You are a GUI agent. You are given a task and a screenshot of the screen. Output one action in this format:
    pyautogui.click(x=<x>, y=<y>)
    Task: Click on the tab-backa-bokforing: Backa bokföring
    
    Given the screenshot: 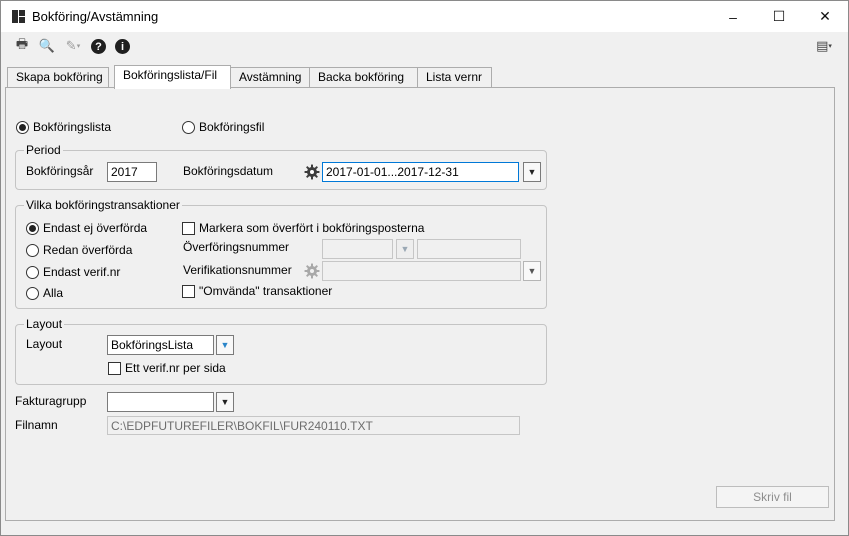 What is the action you would take?
    pyautogui.click(x=363, y=77)
    